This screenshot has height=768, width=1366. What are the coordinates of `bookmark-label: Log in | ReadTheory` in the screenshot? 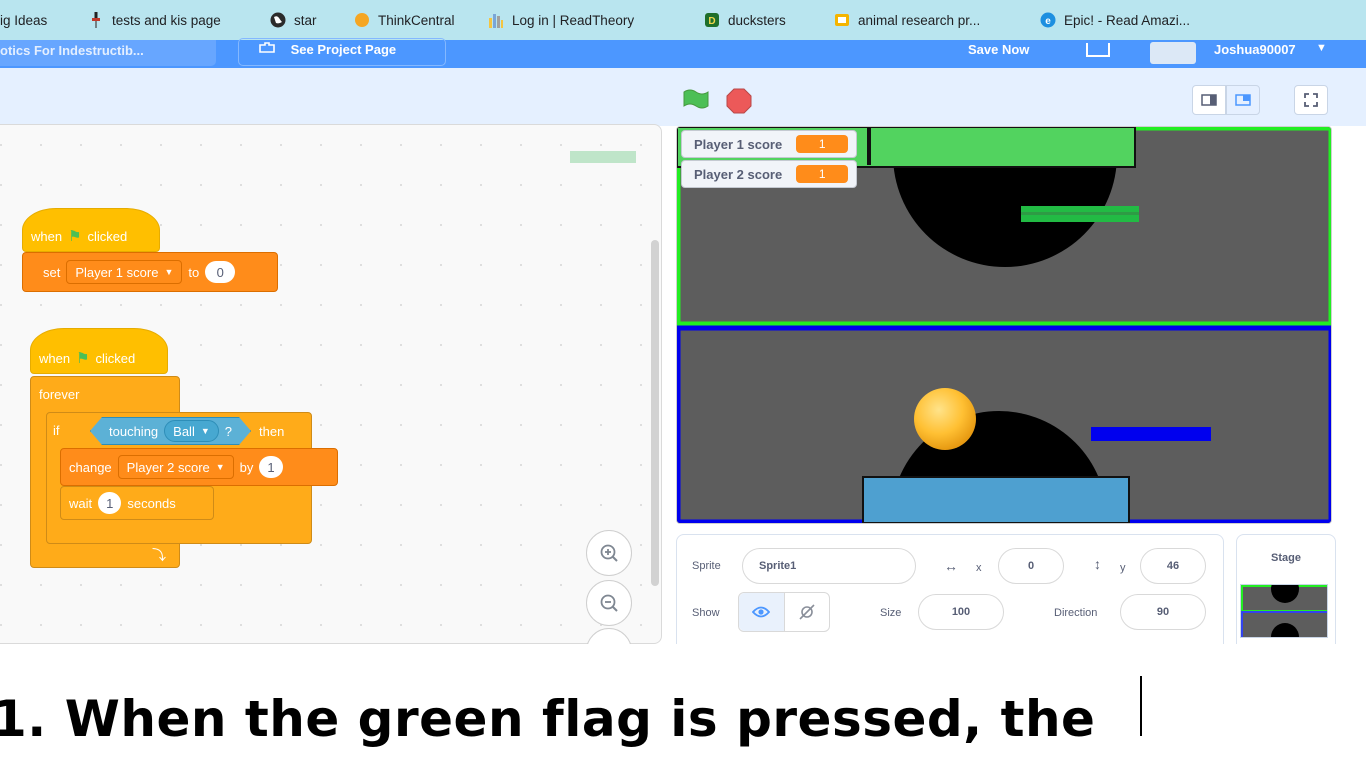 It's located at (573, 20).